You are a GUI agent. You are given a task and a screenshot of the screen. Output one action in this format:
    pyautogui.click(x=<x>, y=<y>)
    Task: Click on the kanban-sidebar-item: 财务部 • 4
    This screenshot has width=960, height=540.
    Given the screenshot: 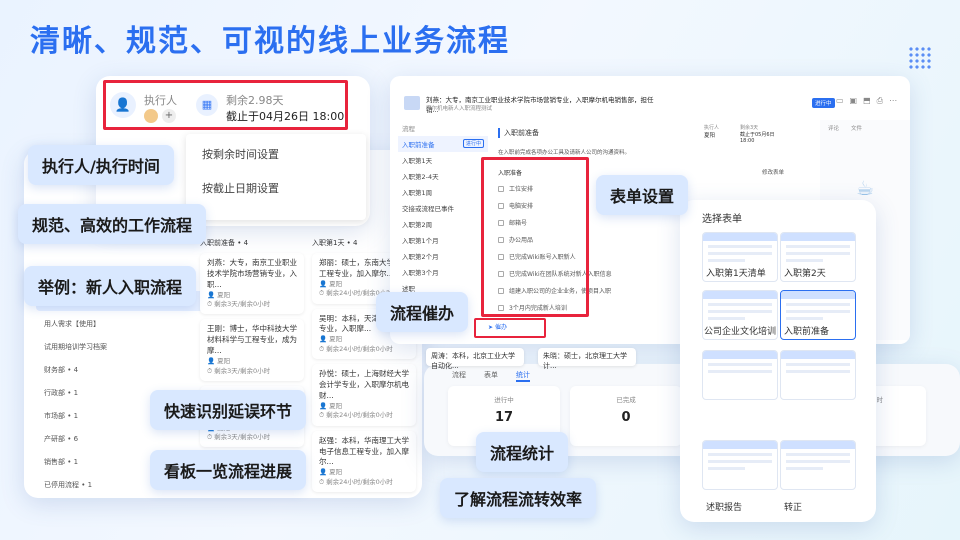 What is the action you would take?
    pyautogui.click(x=120, y=370)
    